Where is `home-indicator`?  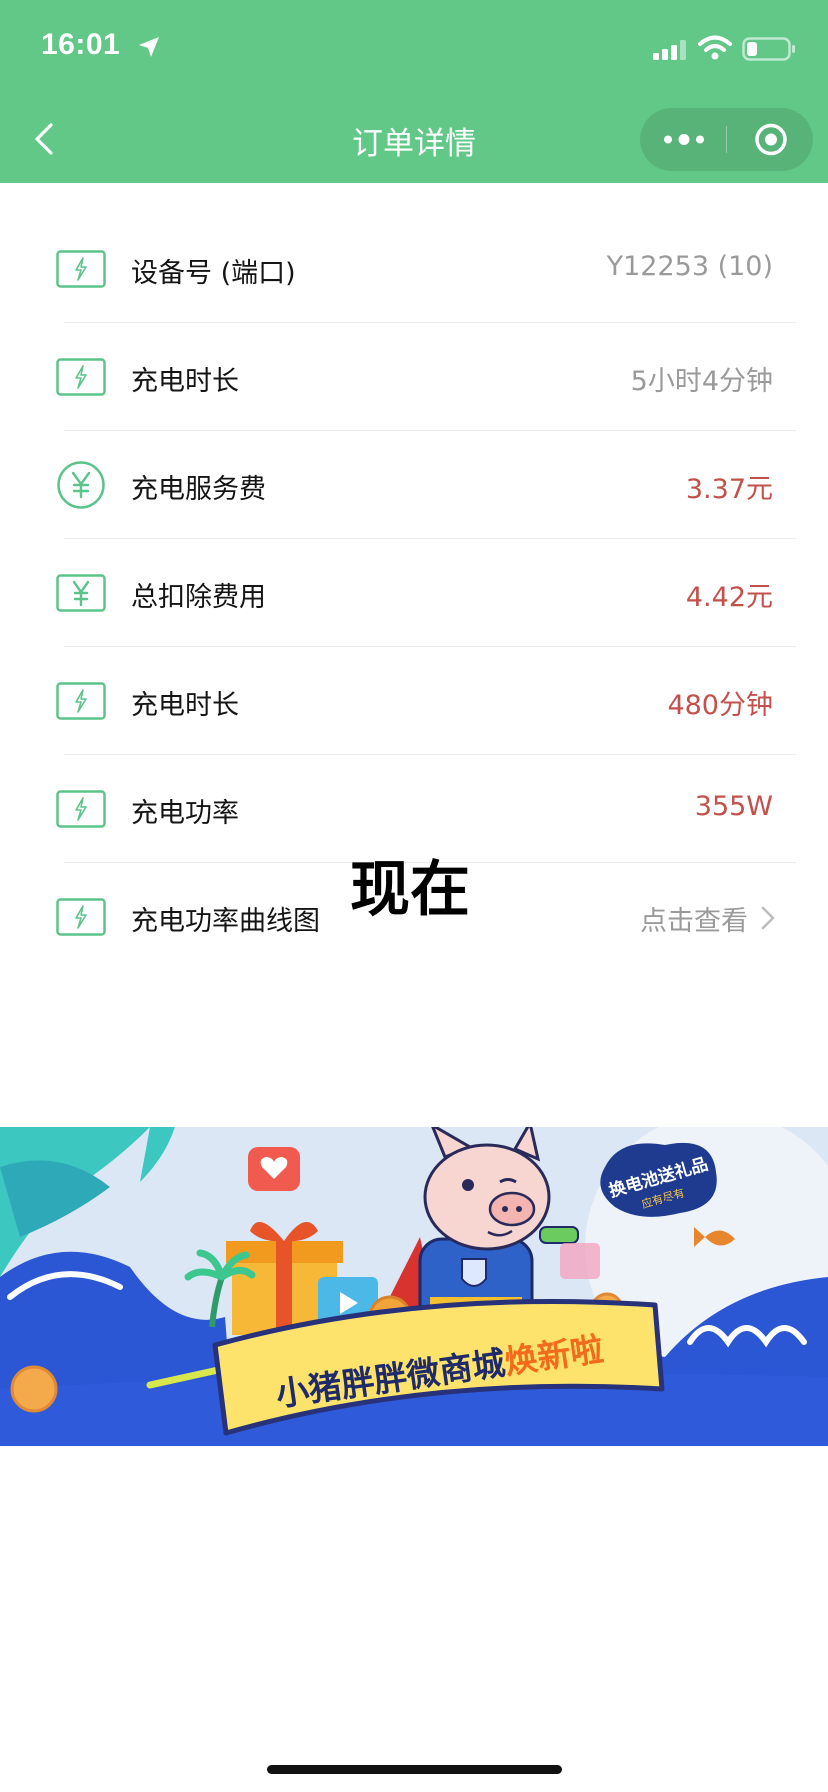
home-indicator is located at coordinates (414, 1769).